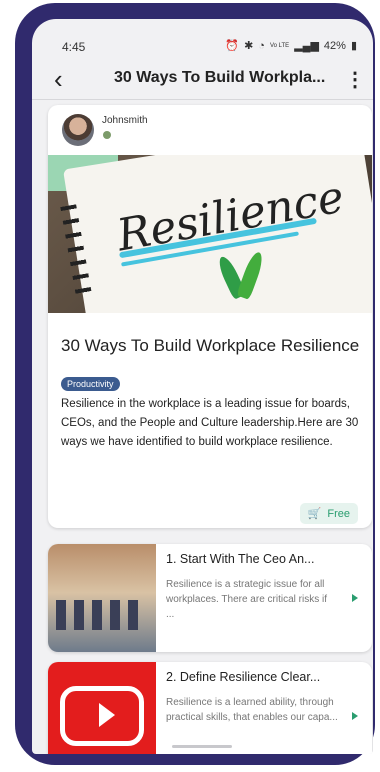 This screenshot has height=772, width=380. What do you see at coordinates (107, 715) in the screenshot?
I see `play-triangle-icon` at bounding box center [107, 715].